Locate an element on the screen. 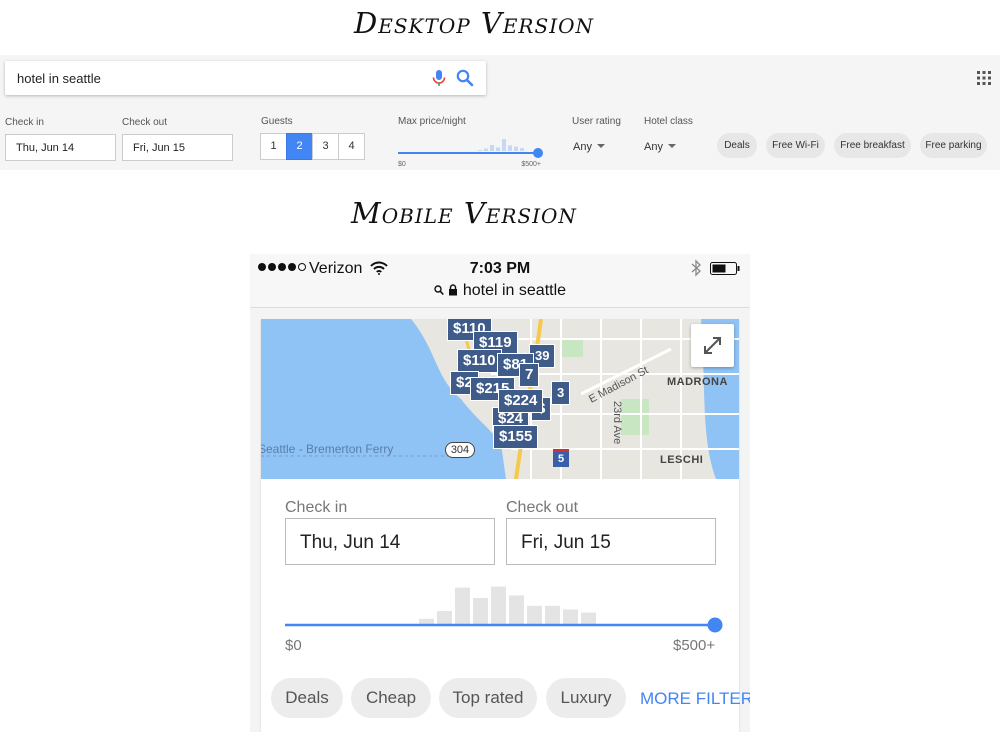  filter-chip-free-parking: Free parking is located at coordinates (953, 145).